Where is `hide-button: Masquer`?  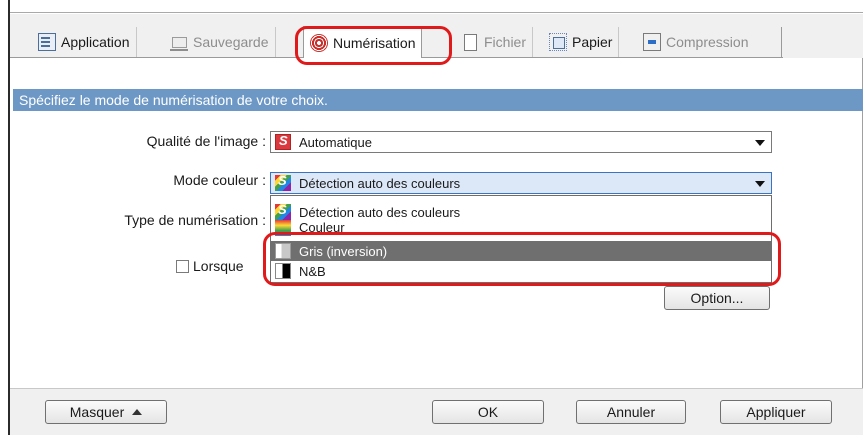 hide-button: Masquer is located at coordinates (106, 412).